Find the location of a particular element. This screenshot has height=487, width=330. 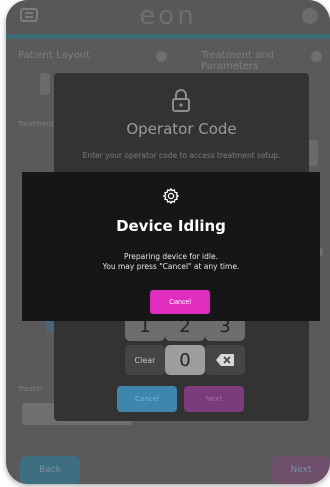

backspace-icon is located at coordinates (225, 360).